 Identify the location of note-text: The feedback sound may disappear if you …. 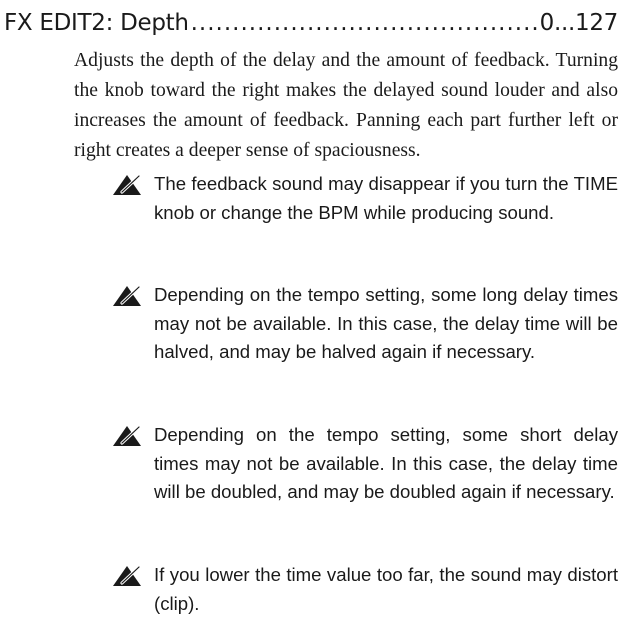
(386, 198).